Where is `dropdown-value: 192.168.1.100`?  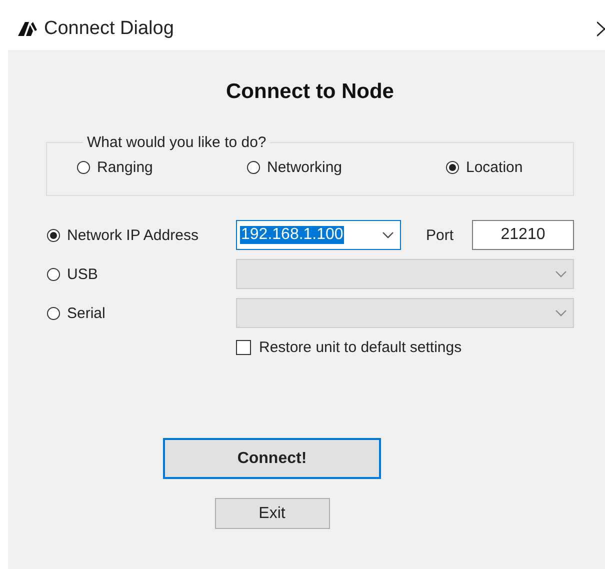 dropdown-value: 192.168.1.100 is located at coordinates (292, 235).